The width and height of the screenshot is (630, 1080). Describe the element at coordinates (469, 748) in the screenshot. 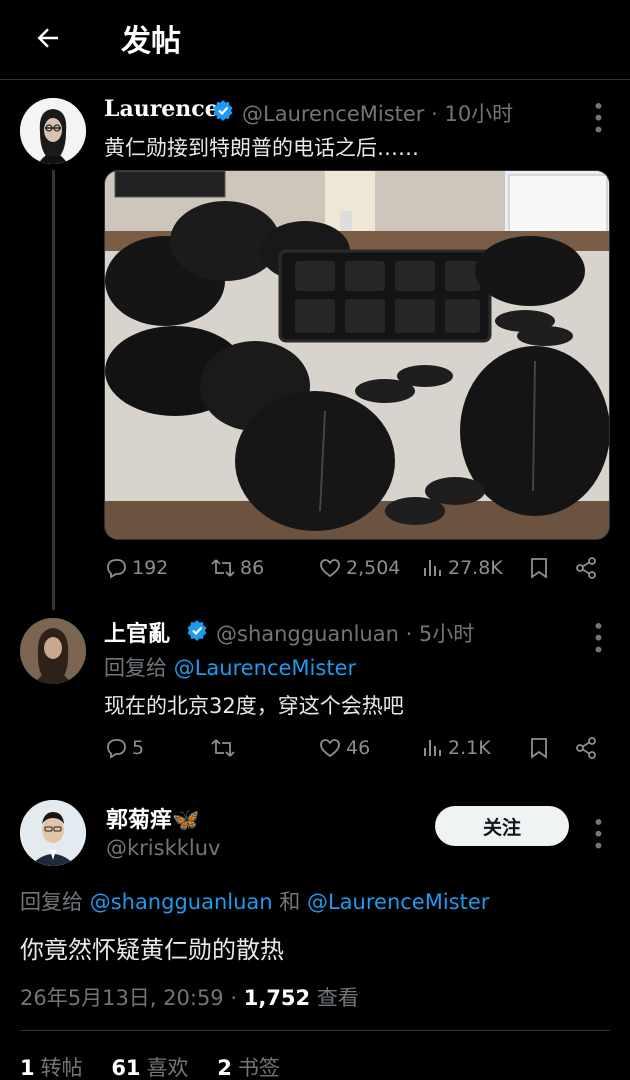

I see `view-count: 2.1K` at that location.